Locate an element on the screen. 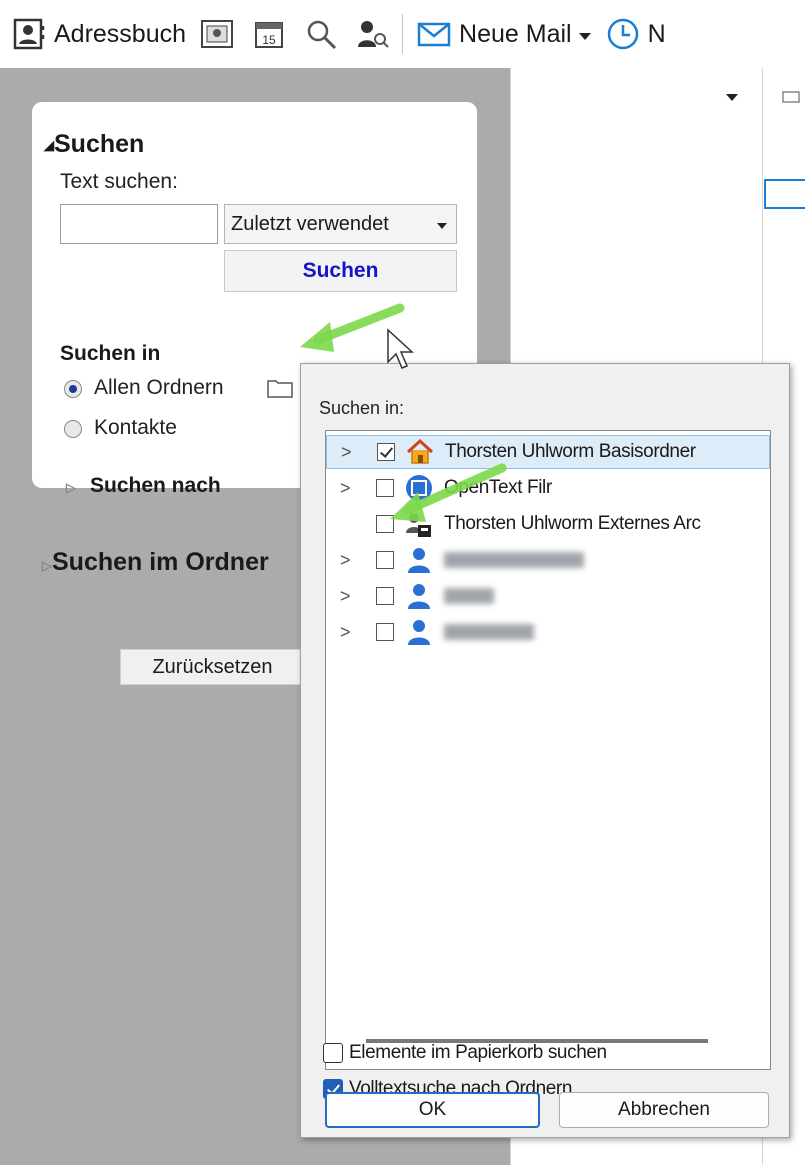 The height and width of the screenshot is (1165, 805). radio-all-folders-label: Allen Ordnern is located at coordinates (159, 388).